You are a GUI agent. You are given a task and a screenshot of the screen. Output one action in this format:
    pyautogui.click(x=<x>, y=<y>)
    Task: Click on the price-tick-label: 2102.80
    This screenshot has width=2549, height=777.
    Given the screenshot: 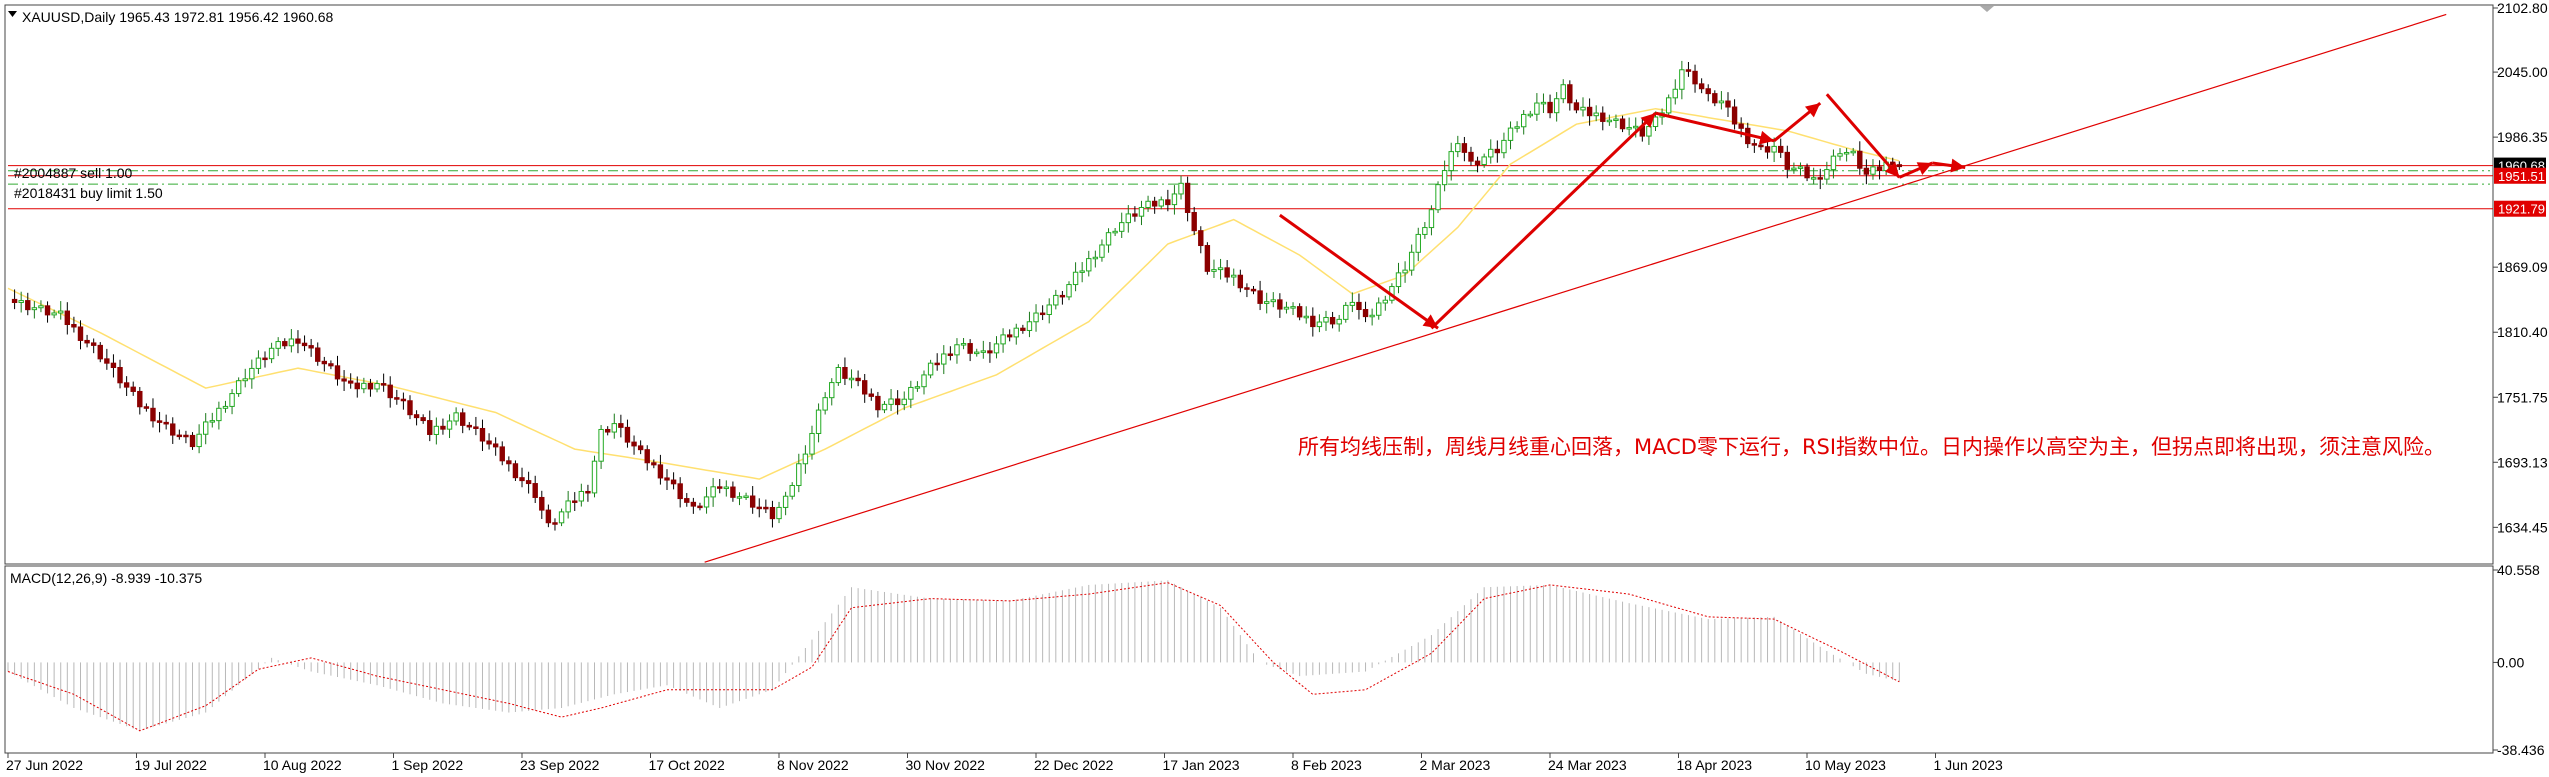 What is the action you would take?
    pyautogui.click(x=2522, y=8)
    